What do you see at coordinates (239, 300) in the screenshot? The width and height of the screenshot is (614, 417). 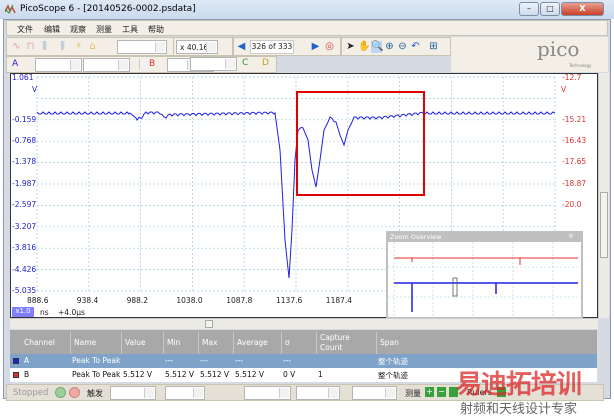 I see `x-axis-tick: 1087.8` at bounding box center [239, 300].